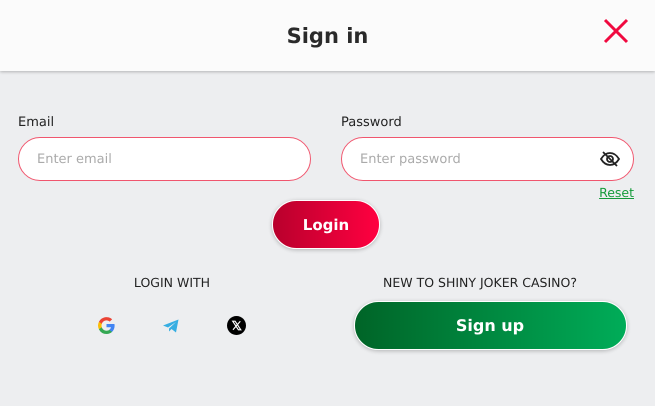 This screenshot has height=406, width=655. Describe the element at coordinates (236, 325) in the screenshot. I see `x-logo-icon` at that location.